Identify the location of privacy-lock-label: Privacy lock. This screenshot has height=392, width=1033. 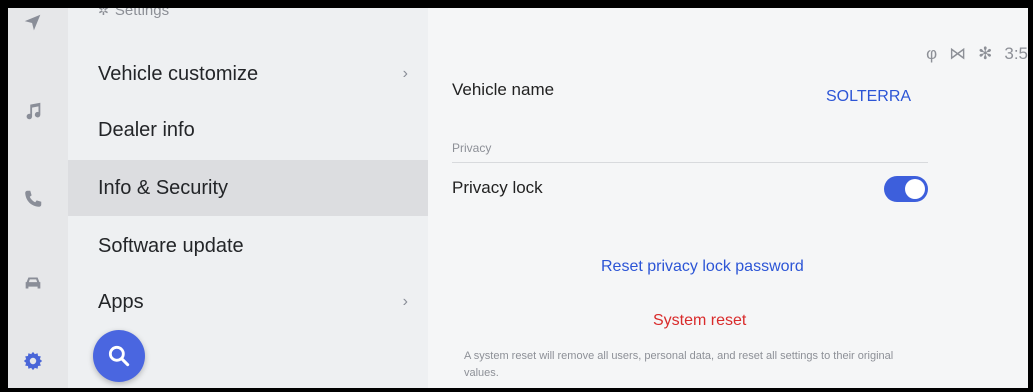
(497, 187).